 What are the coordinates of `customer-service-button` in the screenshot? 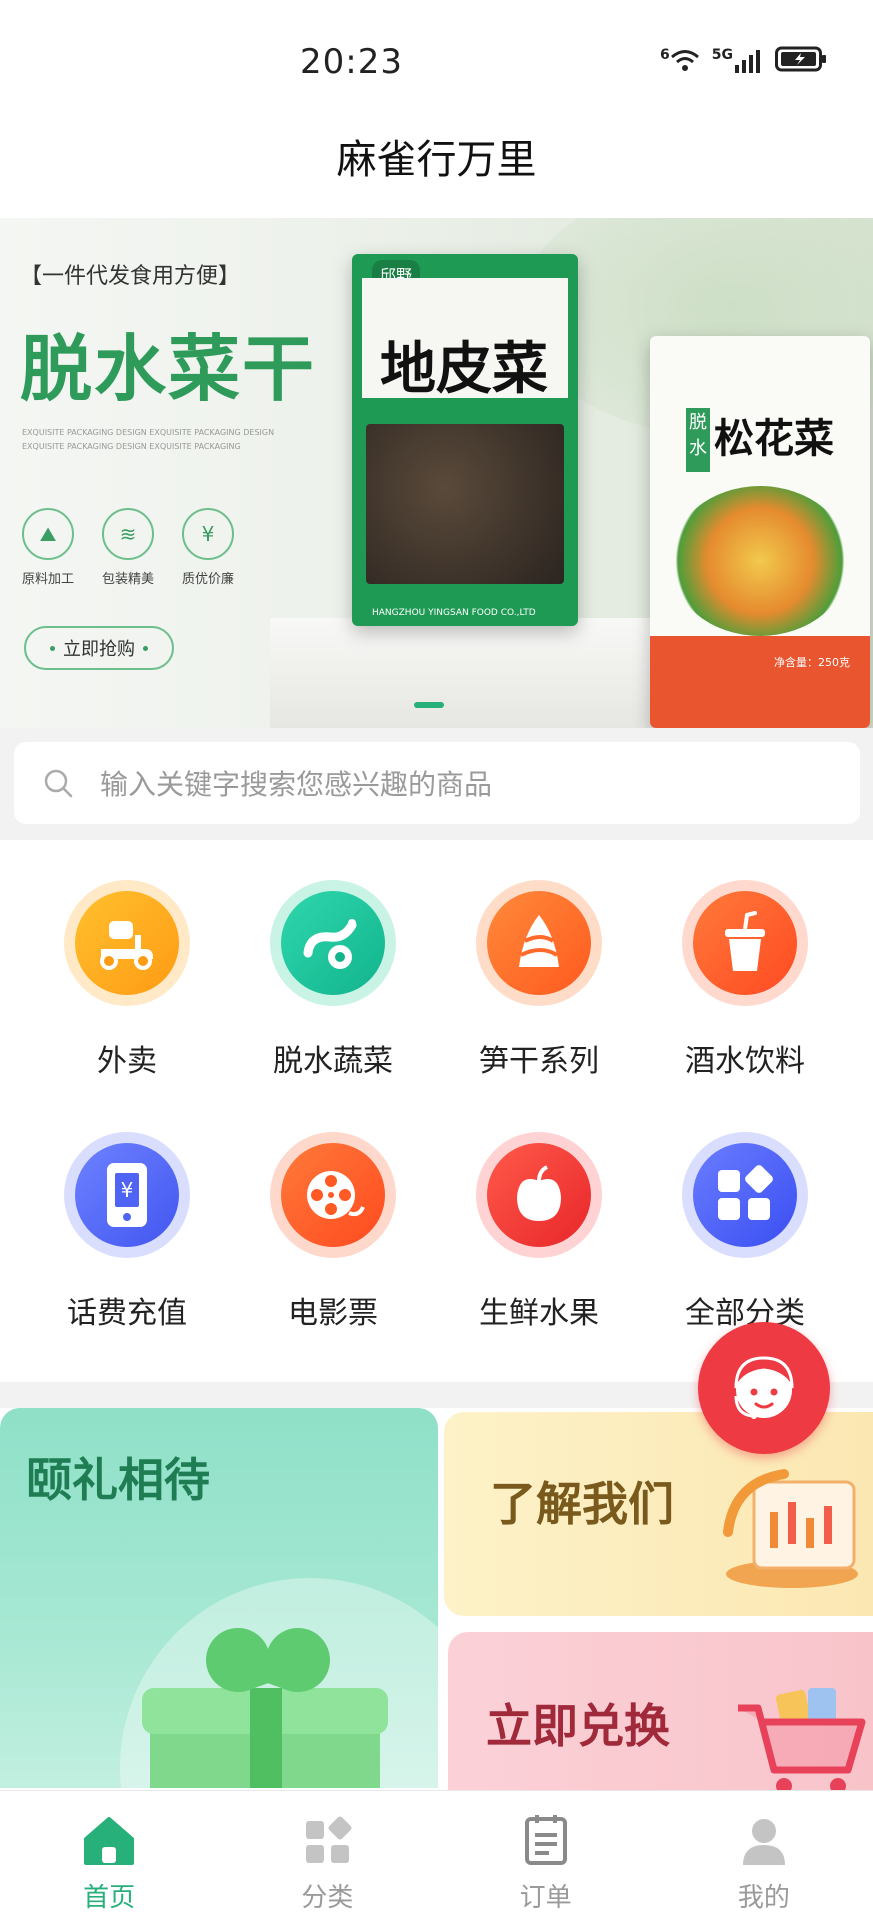 It's located at (764, 1388).